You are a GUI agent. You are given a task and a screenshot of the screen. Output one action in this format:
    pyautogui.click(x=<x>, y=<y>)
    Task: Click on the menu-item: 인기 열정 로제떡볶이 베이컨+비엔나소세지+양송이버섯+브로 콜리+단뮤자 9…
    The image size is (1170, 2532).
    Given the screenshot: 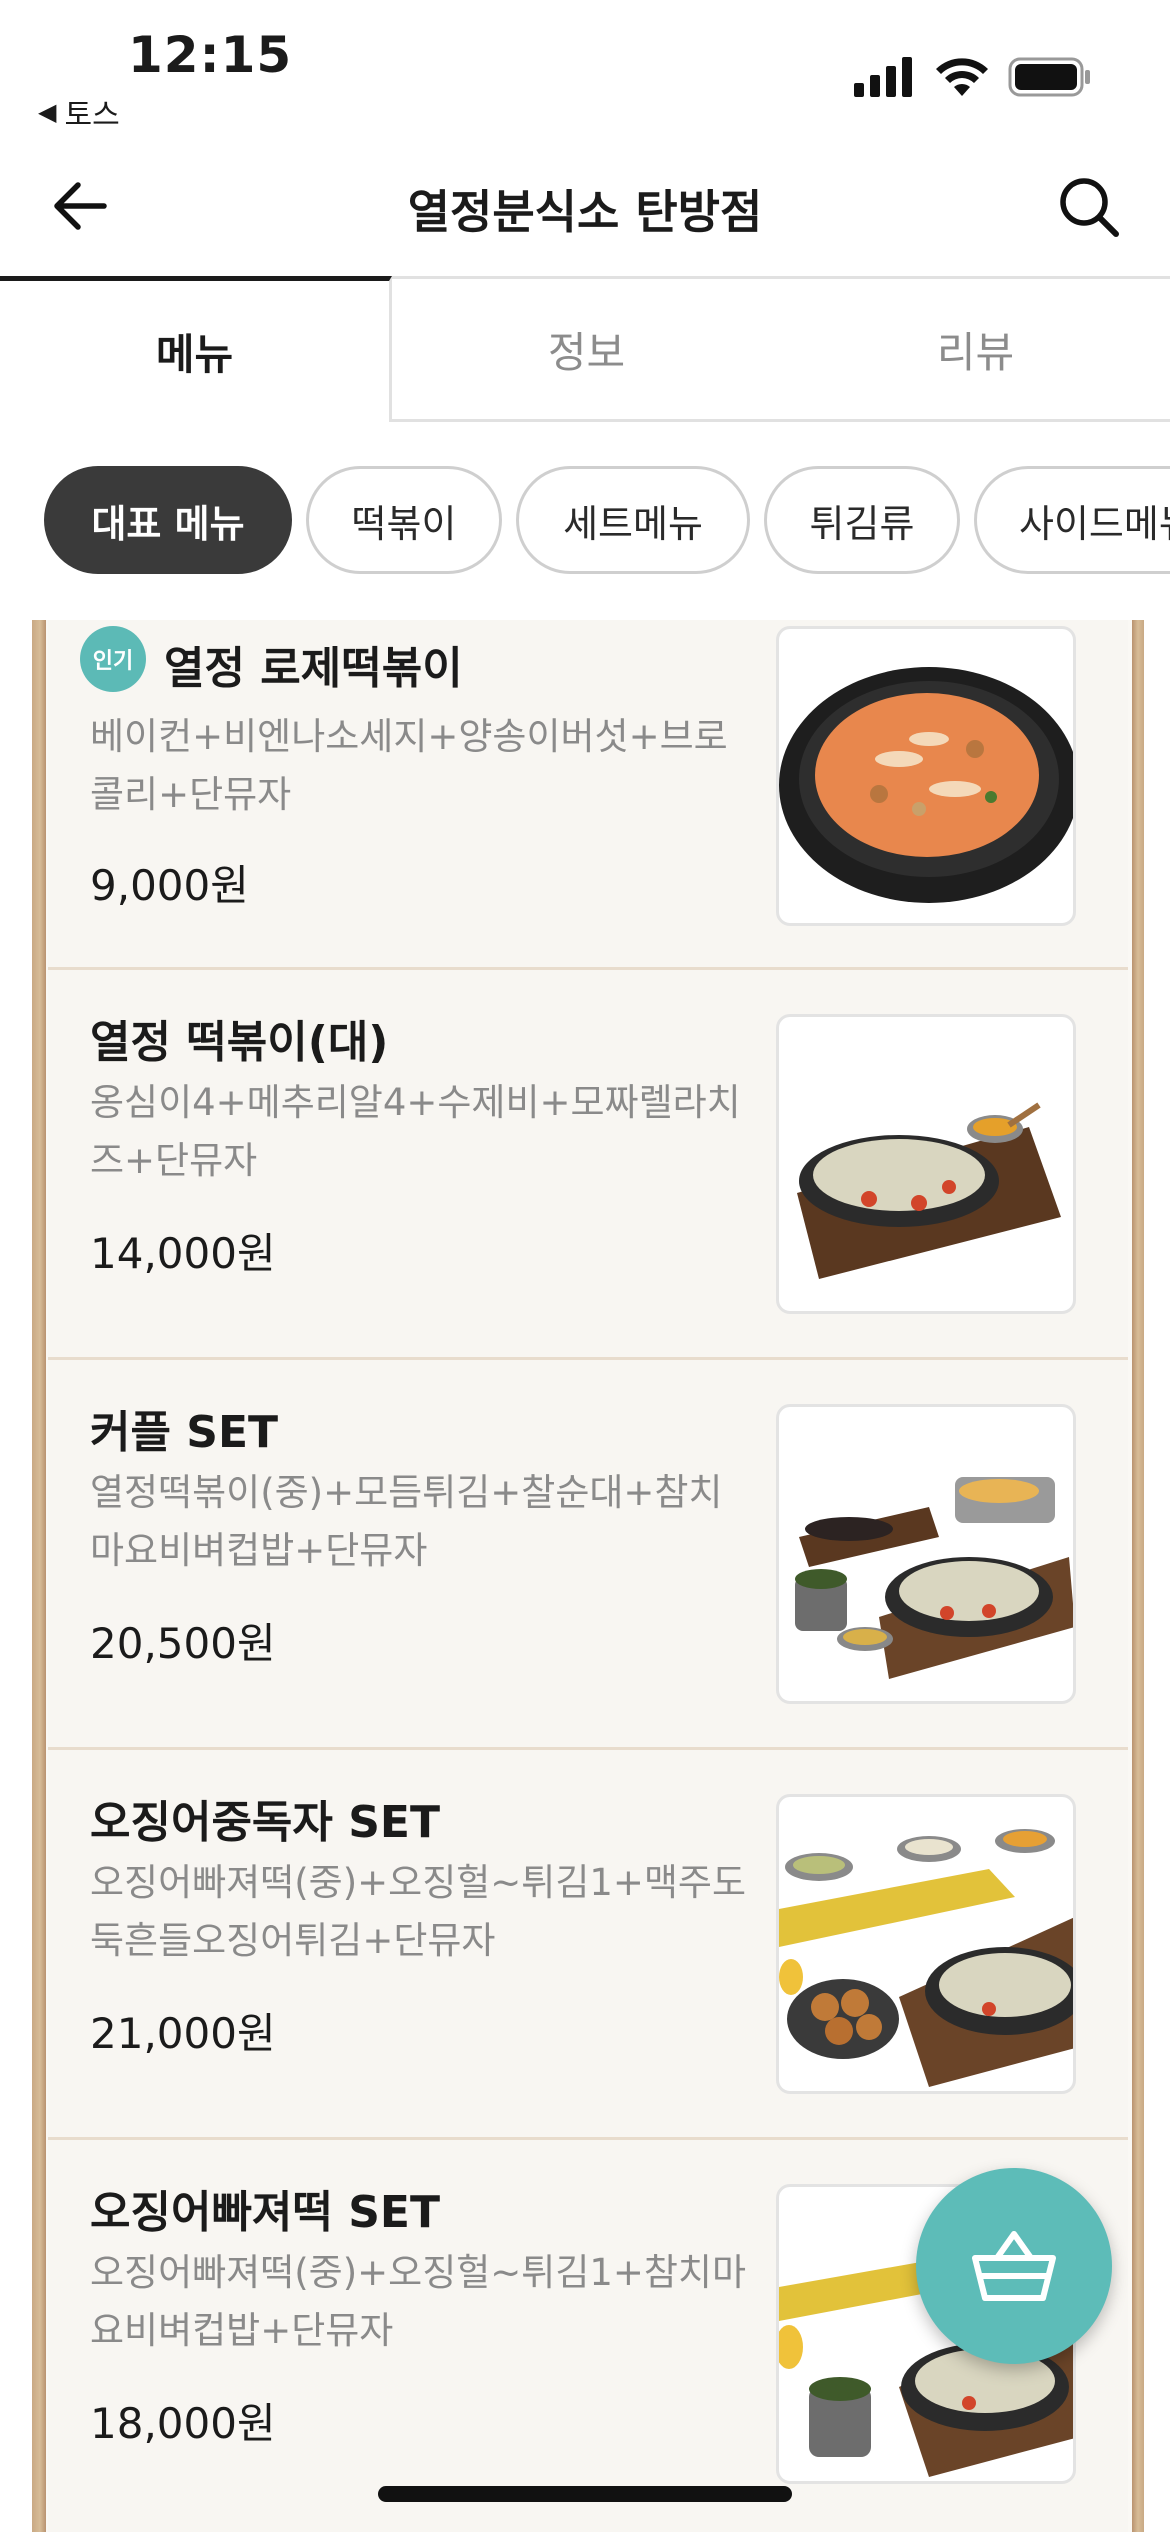 What is the action you would take?
    pyautogui.click(x=588, y=795)
    